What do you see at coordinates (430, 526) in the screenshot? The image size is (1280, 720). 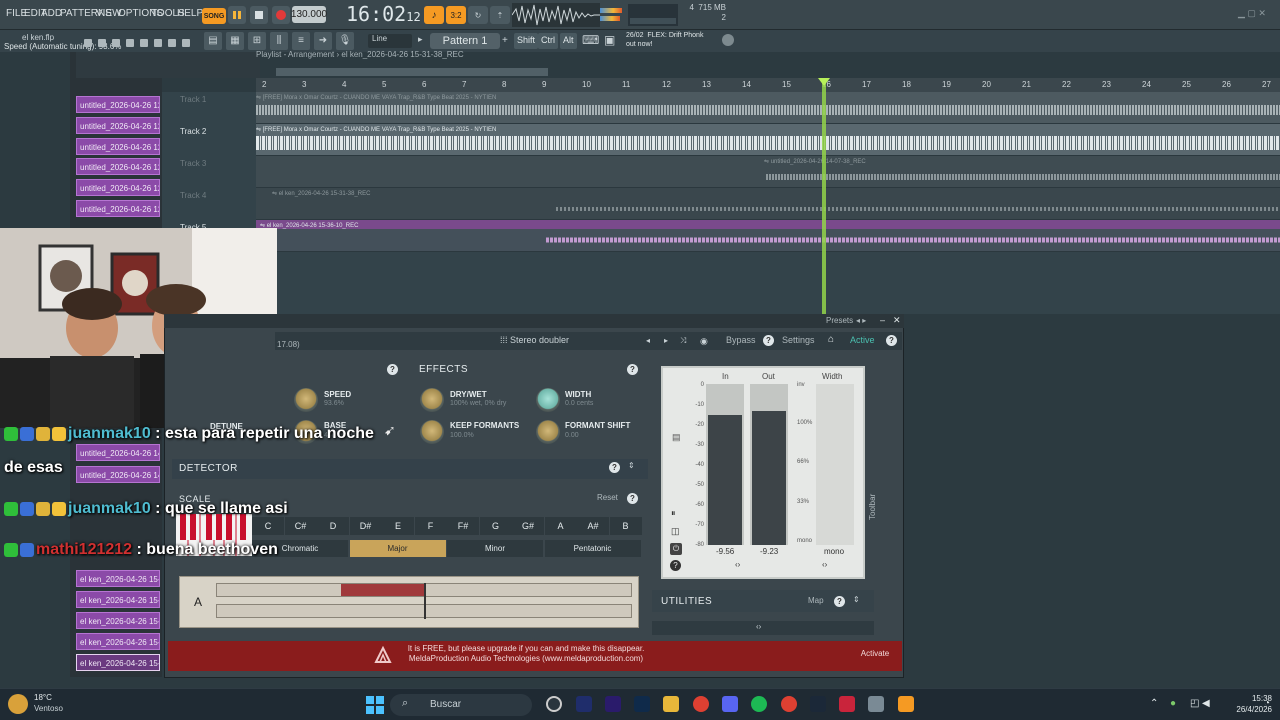 I see `note-button: F` at bounding box center [430, 526].